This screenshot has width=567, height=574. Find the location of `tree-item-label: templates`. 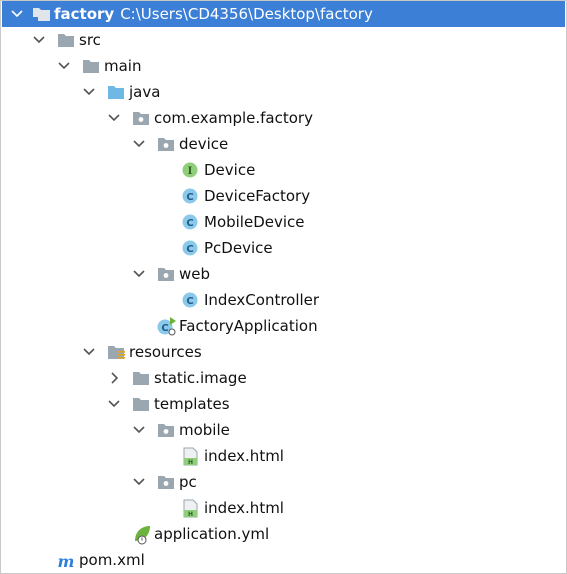

tree-item-label: templates is located at coordinates (192, 404).